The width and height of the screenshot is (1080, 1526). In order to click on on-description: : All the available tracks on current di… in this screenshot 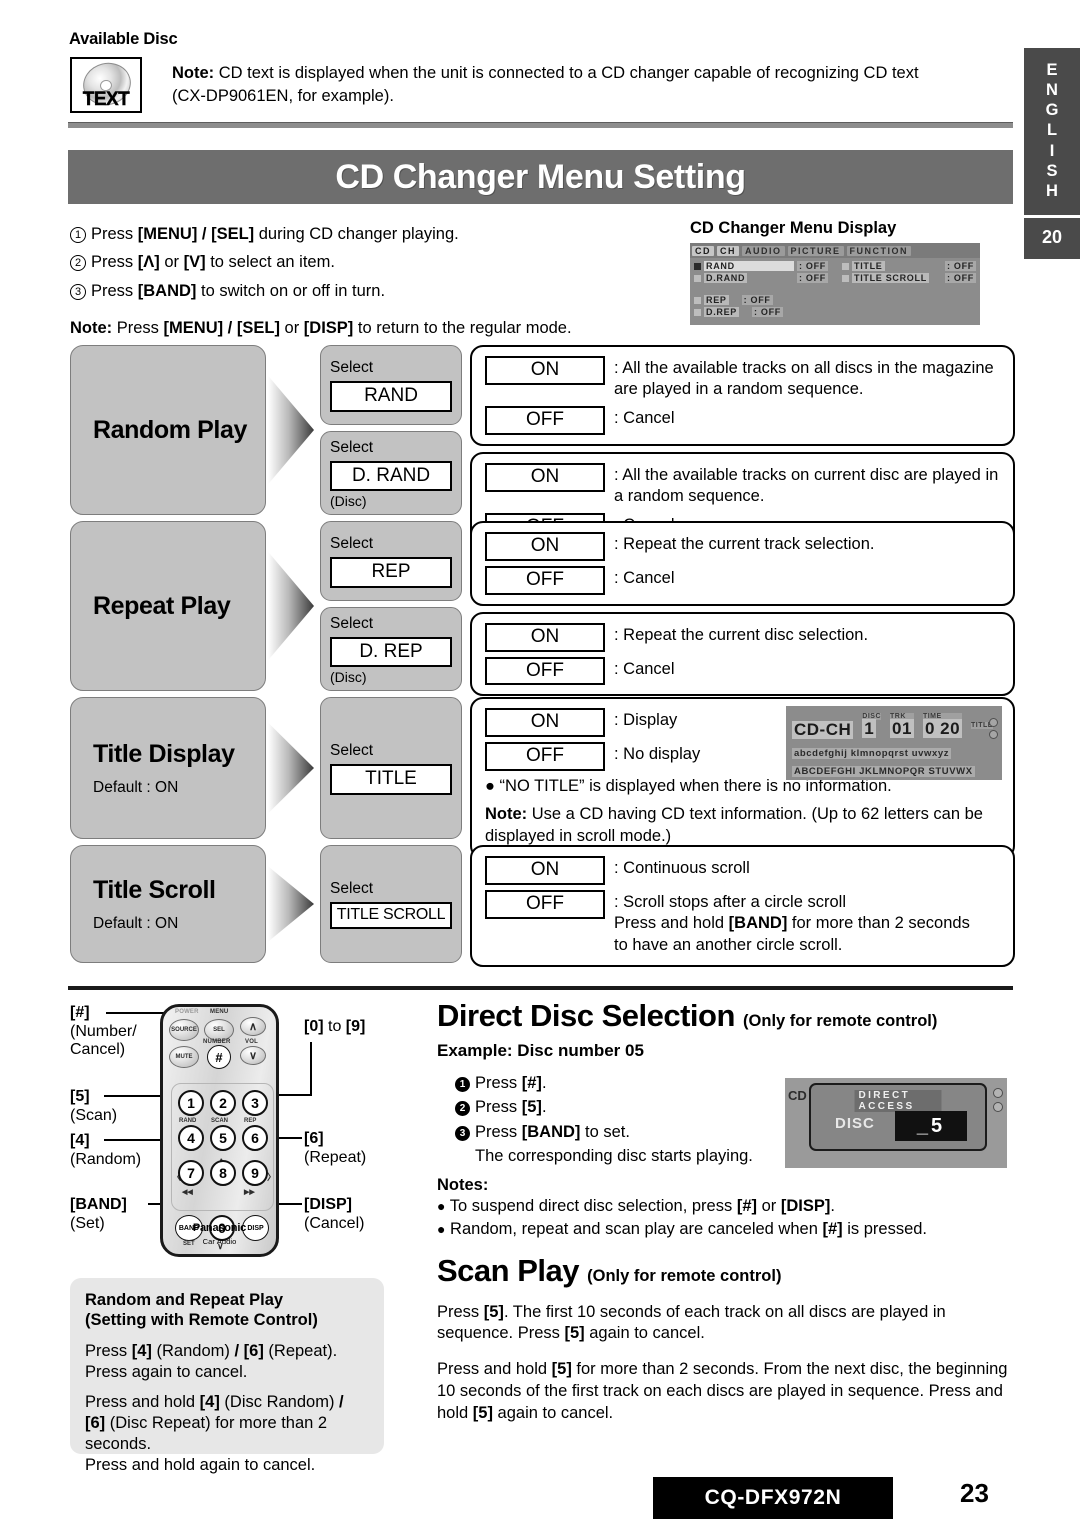, I will do `click(806, 485)`.